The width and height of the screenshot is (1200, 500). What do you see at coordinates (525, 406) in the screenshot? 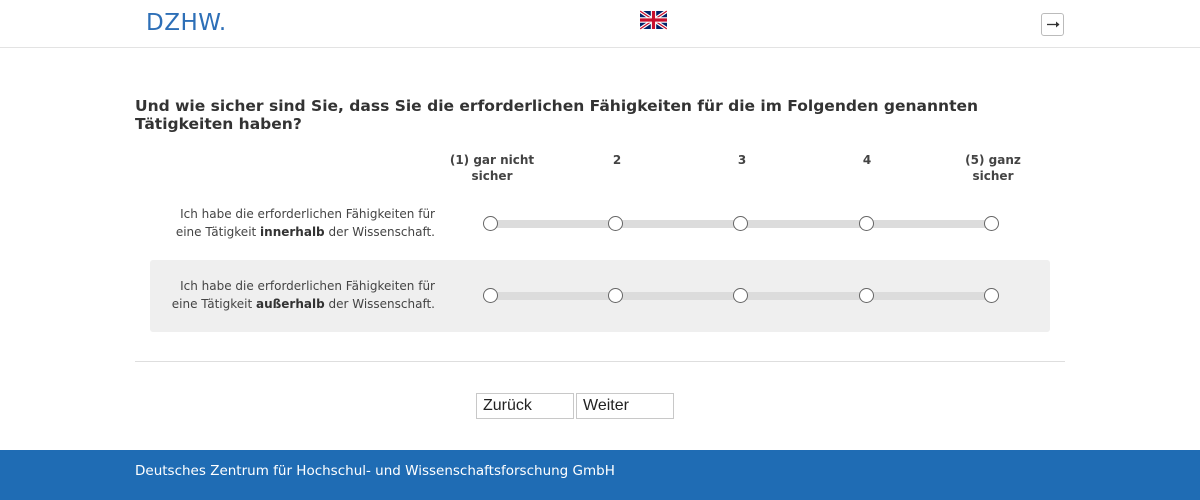
I see `back-button: Zurück` at bounding box center [525, 406].